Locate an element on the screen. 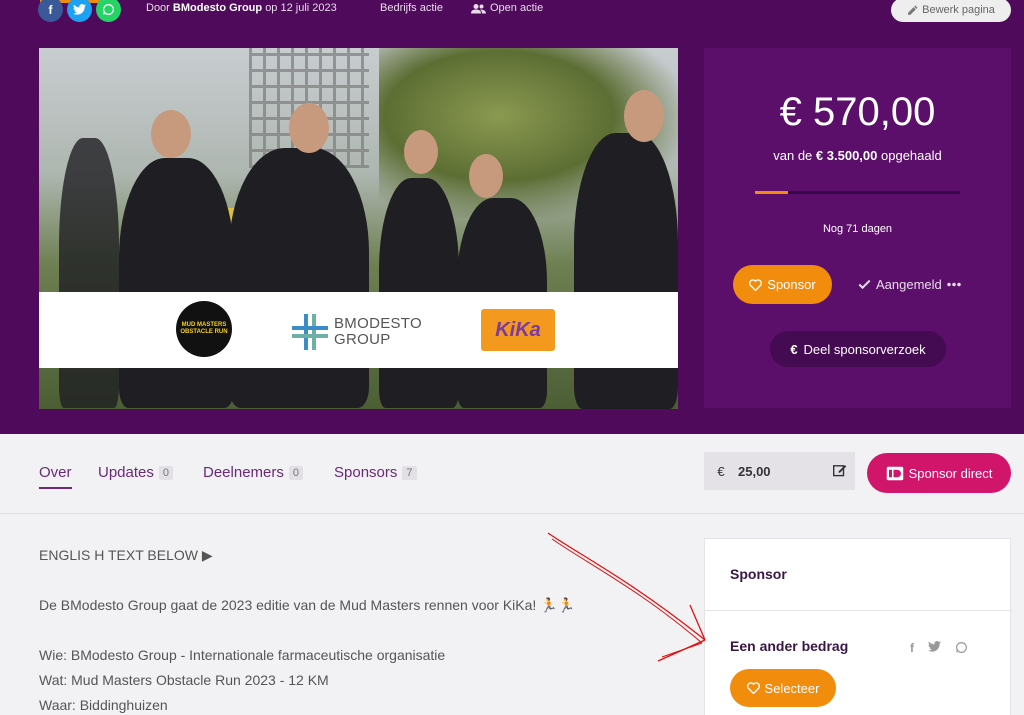  bmodesto-cross-icon is located at coordinates (310, 332).